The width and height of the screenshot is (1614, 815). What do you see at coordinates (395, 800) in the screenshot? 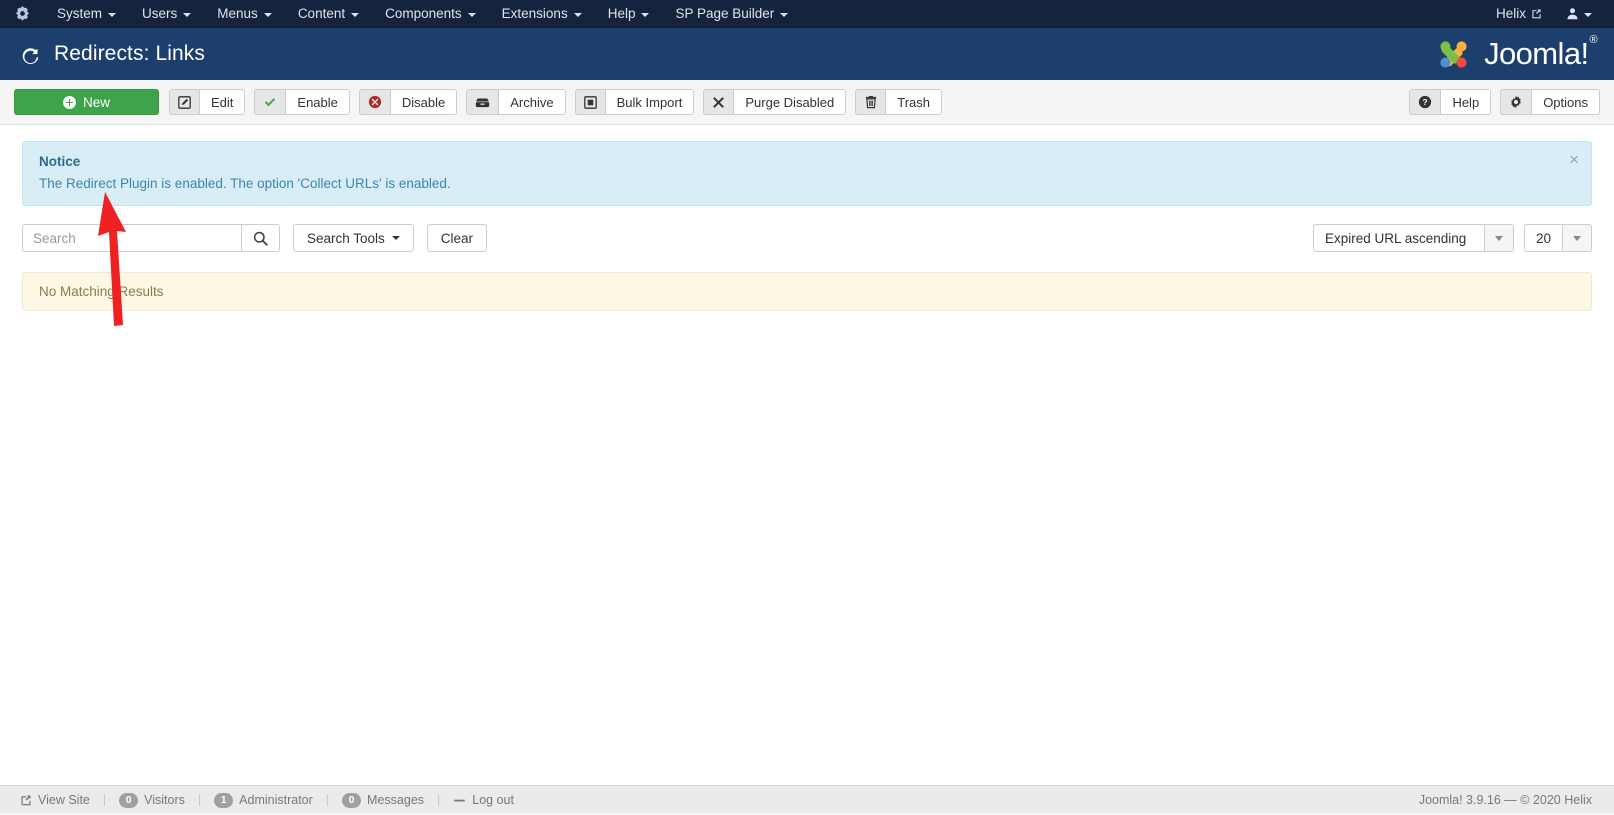
I see `messages-label: Messages` at bounding box center [395, 800].